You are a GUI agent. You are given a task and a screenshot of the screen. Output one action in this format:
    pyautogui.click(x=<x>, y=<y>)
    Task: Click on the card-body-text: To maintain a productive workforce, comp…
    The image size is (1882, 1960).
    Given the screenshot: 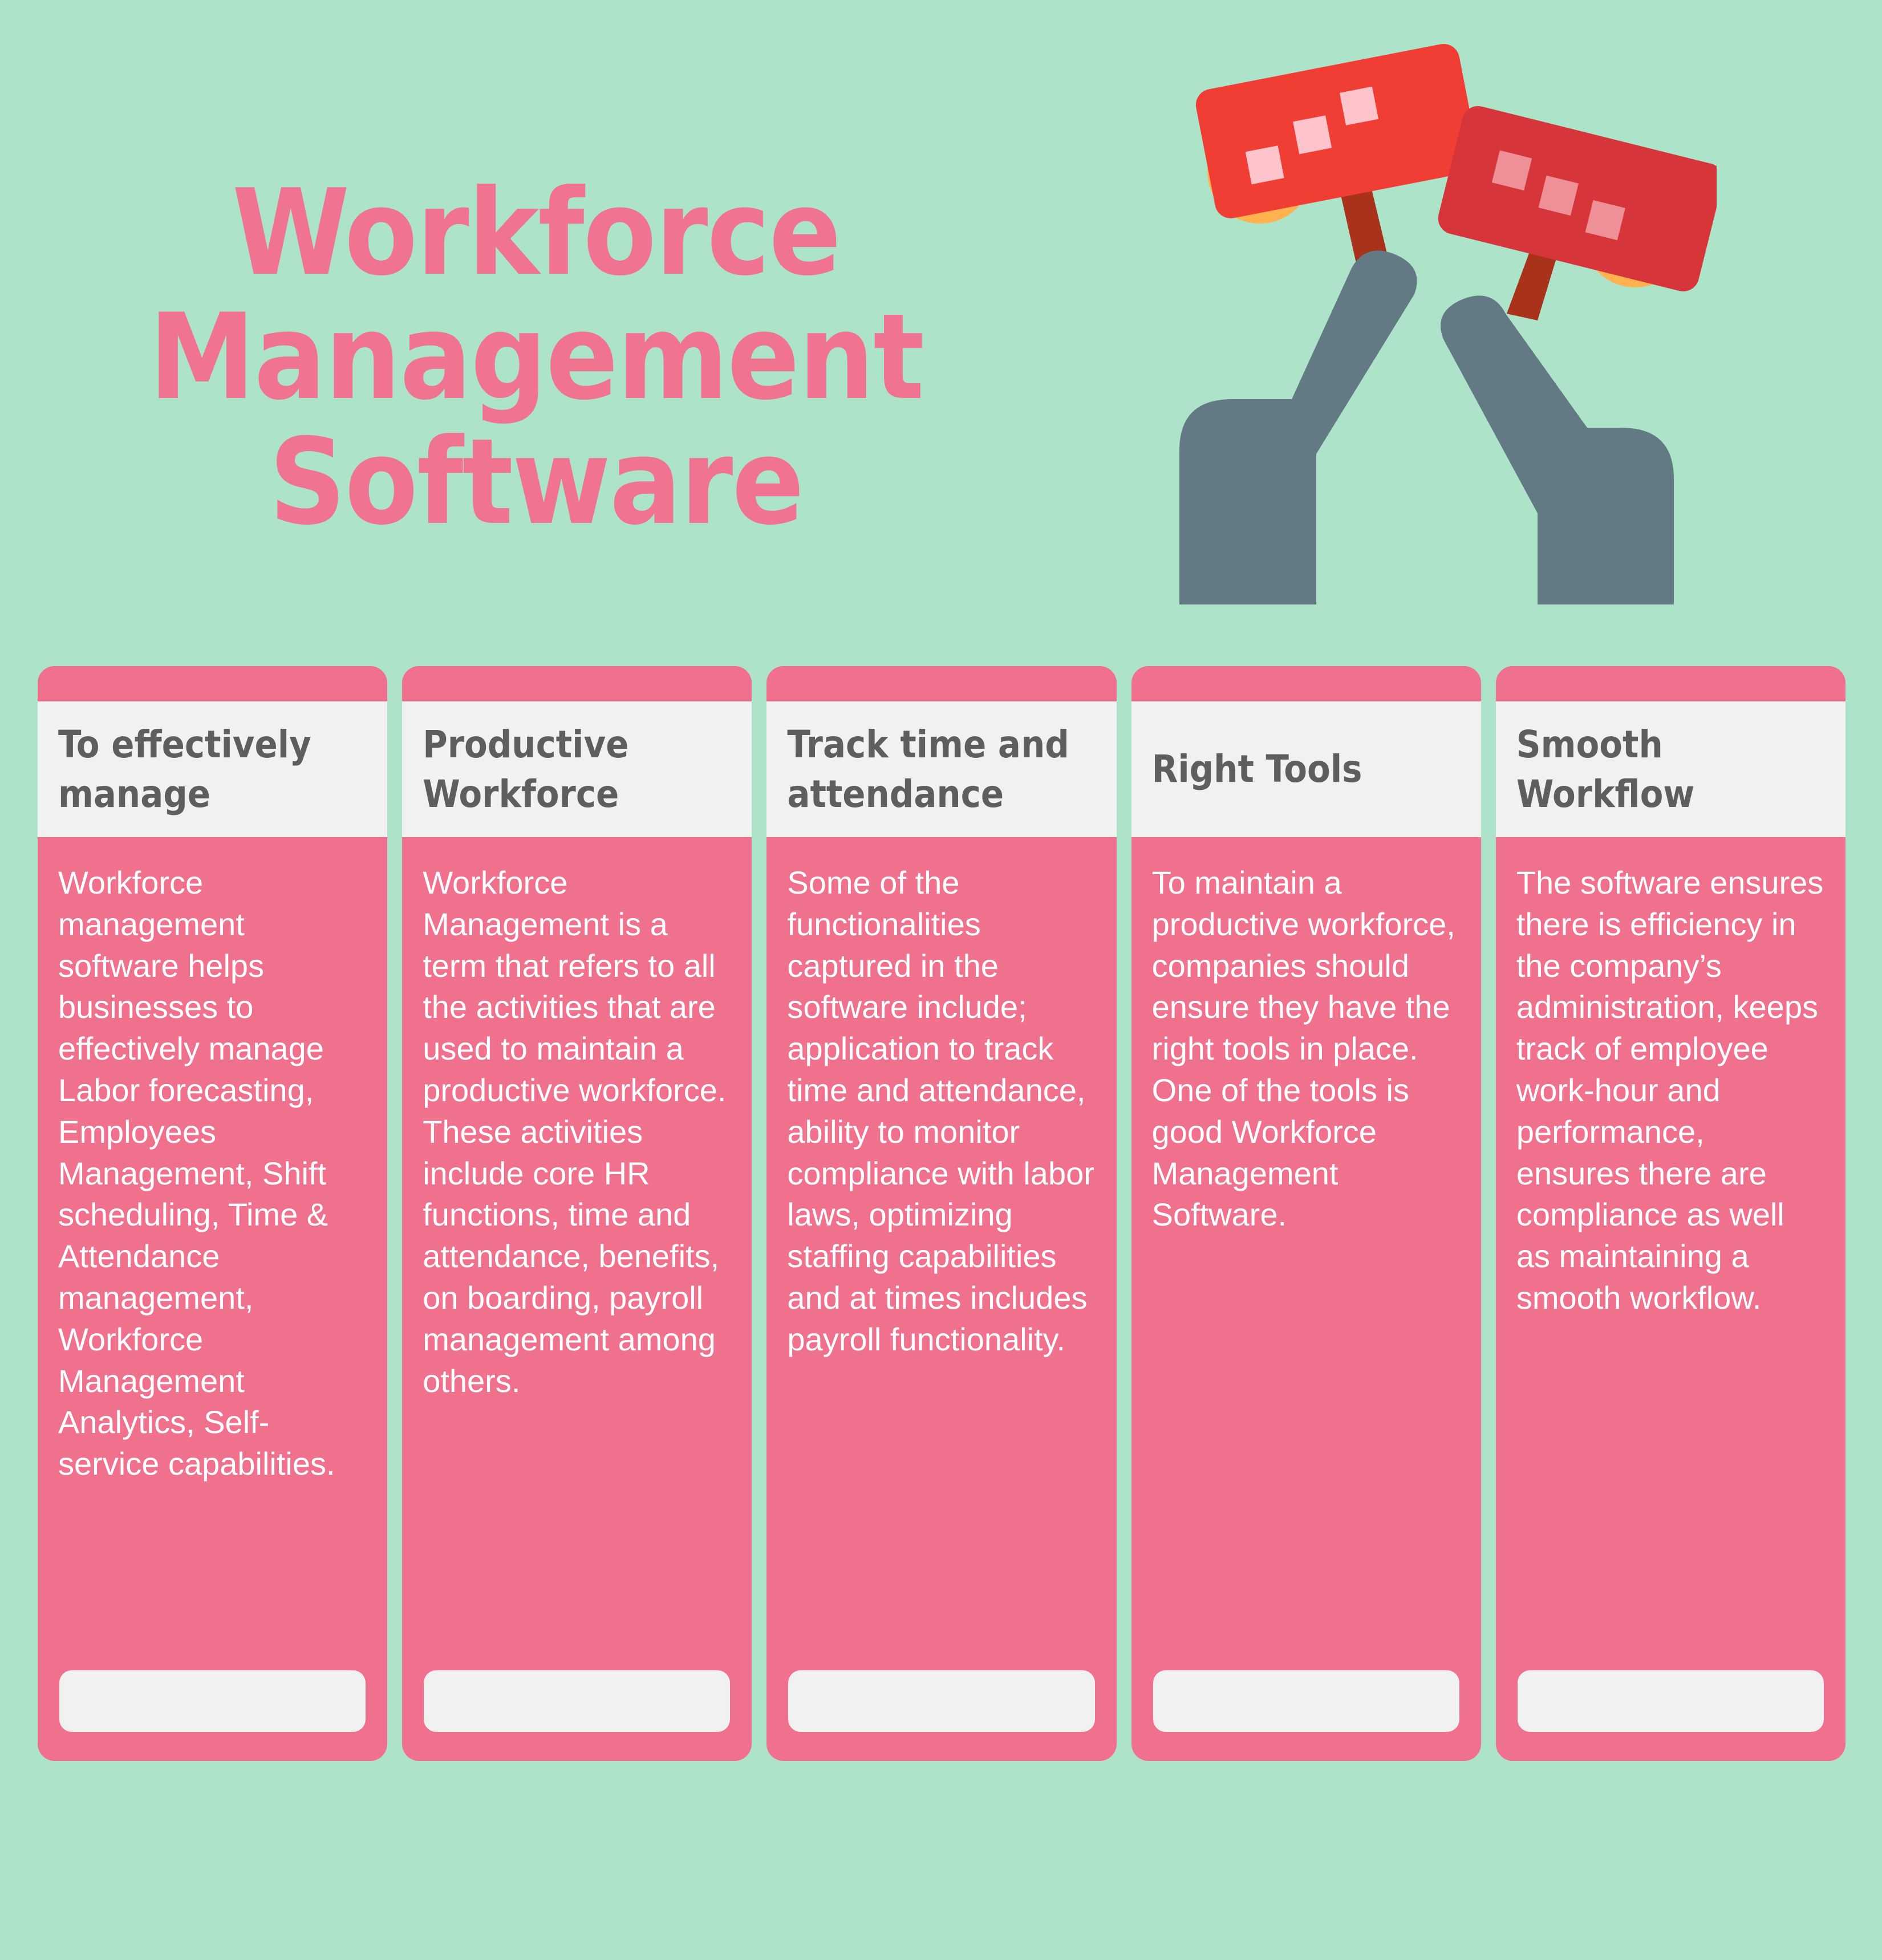 What is the action you would take?
    pyautogui.click(x=1303, y=1049)
    